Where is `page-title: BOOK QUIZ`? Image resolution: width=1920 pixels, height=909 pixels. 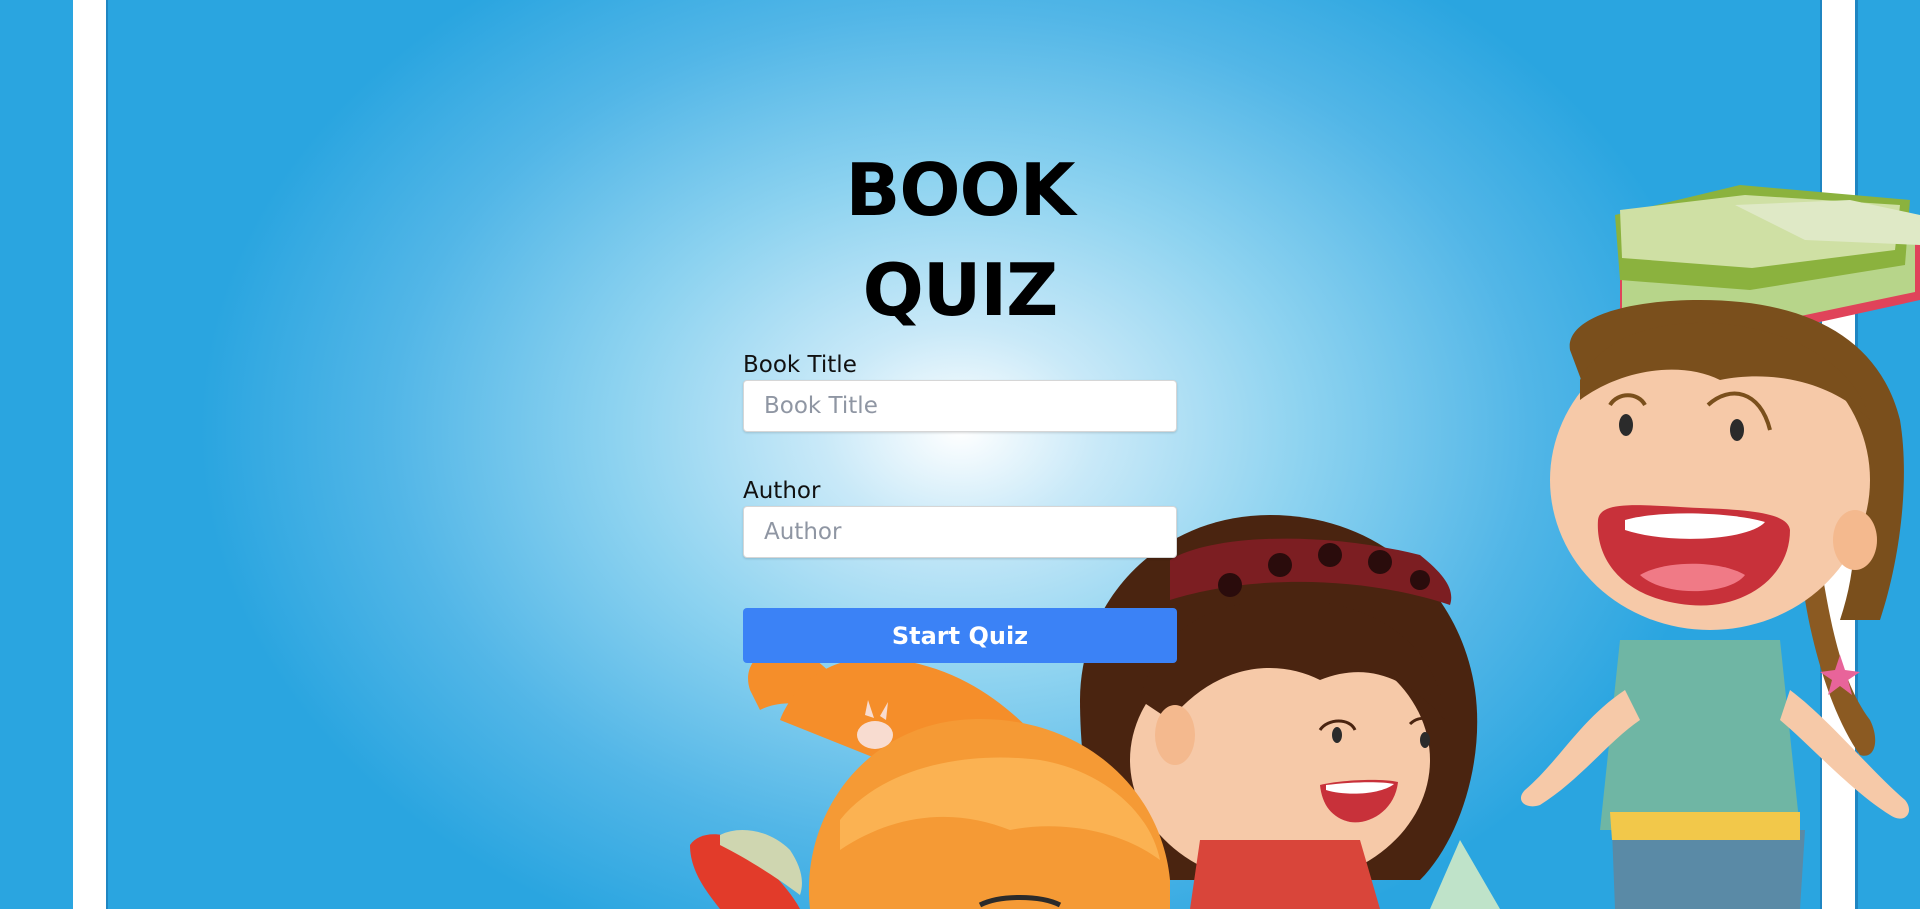 page-title: BOOK QUIZ is located at coordinates (960, 240).